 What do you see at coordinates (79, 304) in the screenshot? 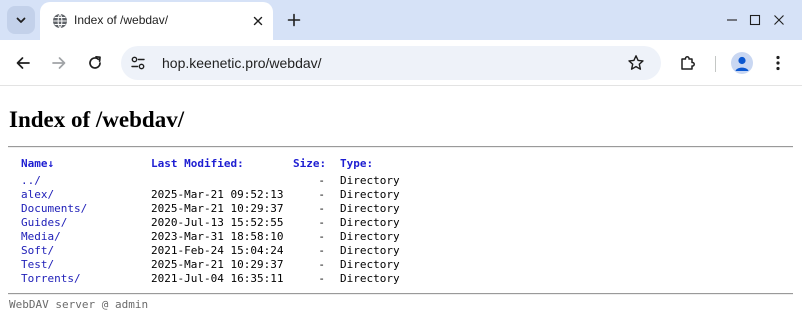
I see `server-footer: WebDAV server @ admin` at bounding box center [79, 304].